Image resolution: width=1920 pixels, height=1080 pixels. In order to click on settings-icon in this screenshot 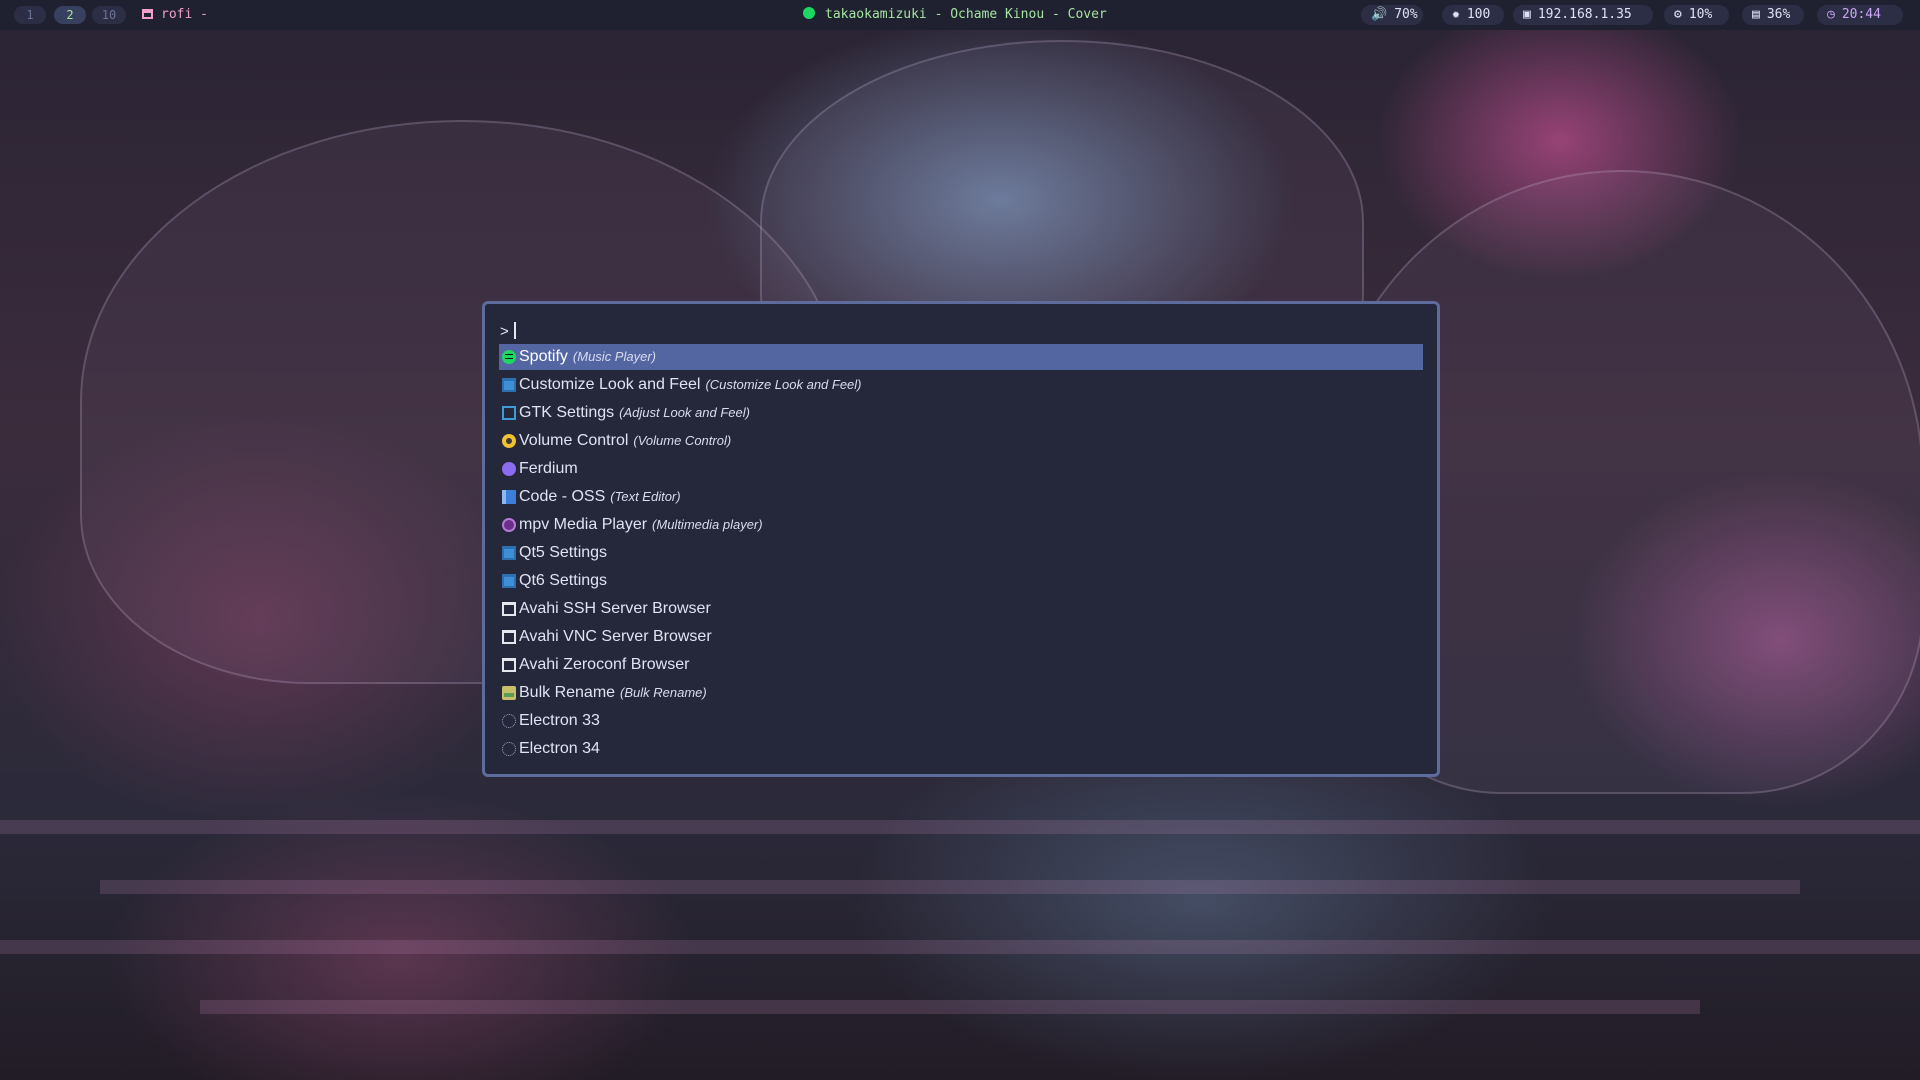, I will do `click(509, 413)`.